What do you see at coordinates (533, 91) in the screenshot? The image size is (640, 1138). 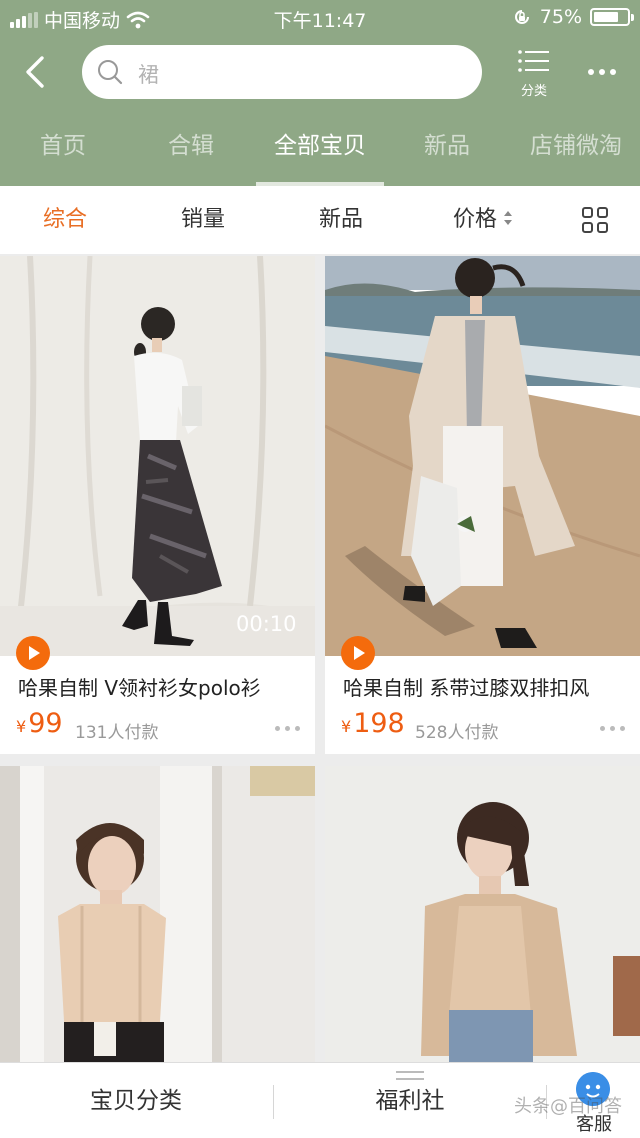 I see `category-label: 分类` at bounding box center [533, 91].